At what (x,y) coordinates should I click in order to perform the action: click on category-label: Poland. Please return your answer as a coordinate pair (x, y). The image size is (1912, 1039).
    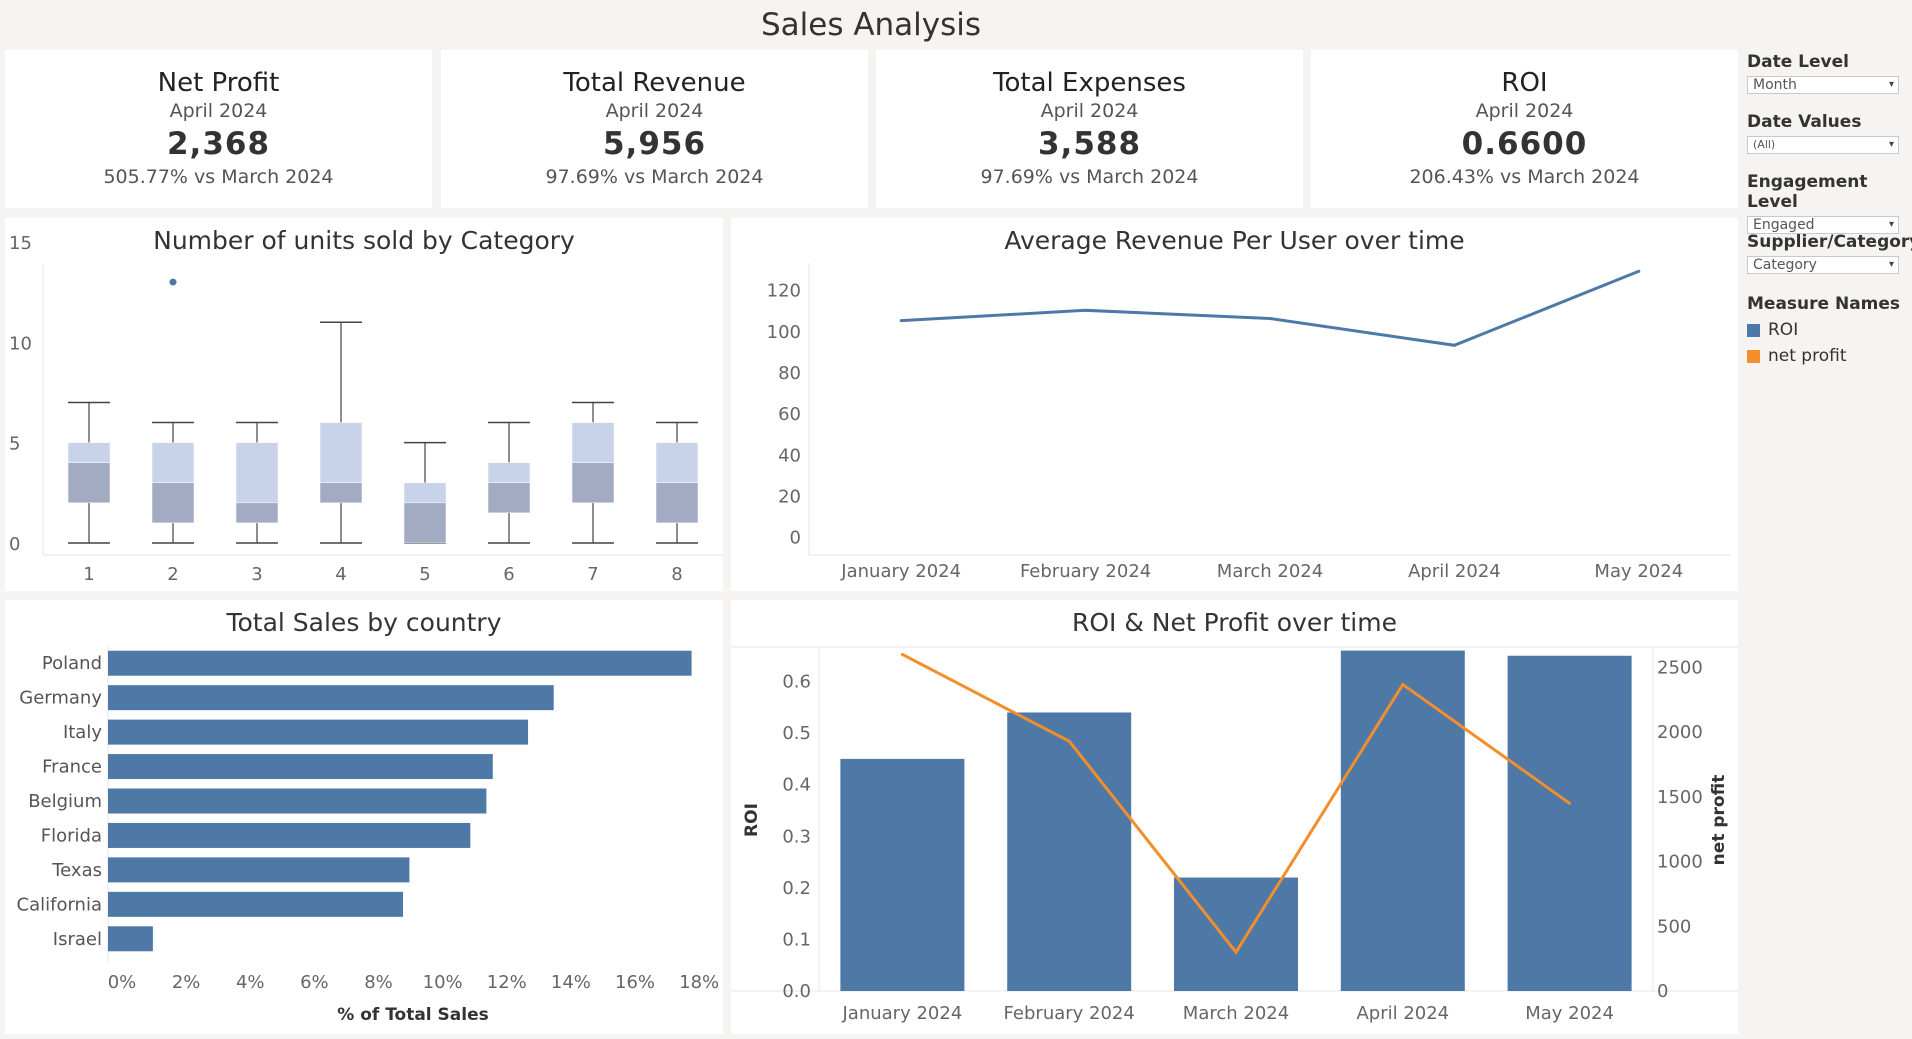
    Looking at the image, I should click on (72, 663).